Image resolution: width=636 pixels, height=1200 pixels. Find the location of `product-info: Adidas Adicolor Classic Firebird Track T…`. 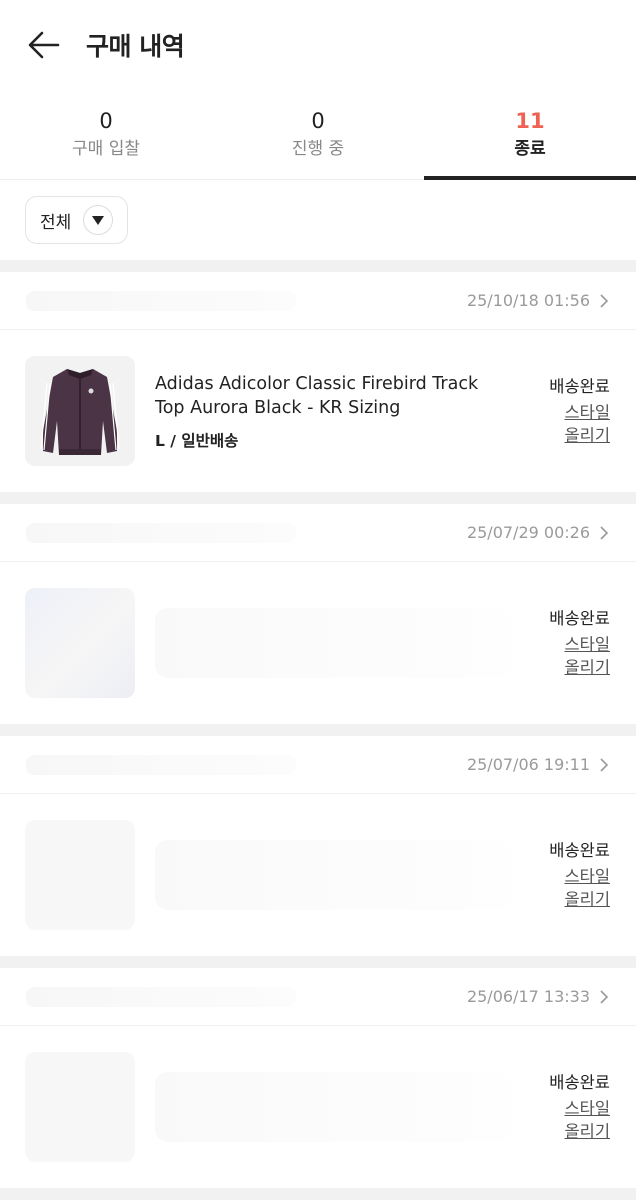

product-info: Adidas Adicolor Classic Firebird Track T… is located at coordinates (329, 411).